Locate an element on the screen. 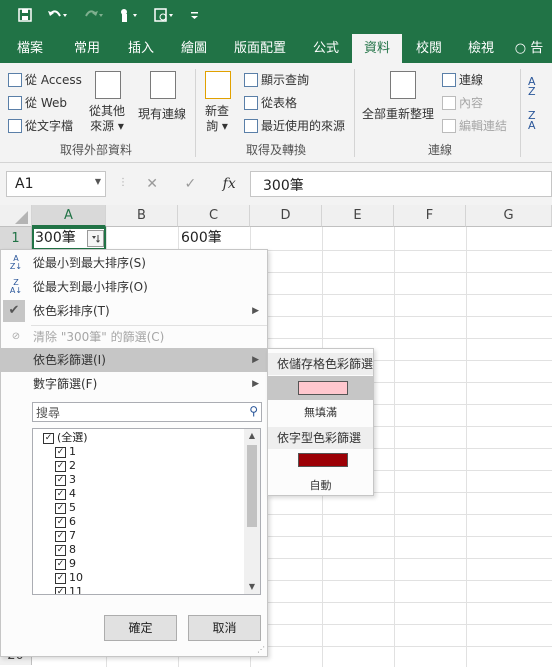 The image size is (552, 667). automatic-option: 自動 is located at coordinates (320, 485).